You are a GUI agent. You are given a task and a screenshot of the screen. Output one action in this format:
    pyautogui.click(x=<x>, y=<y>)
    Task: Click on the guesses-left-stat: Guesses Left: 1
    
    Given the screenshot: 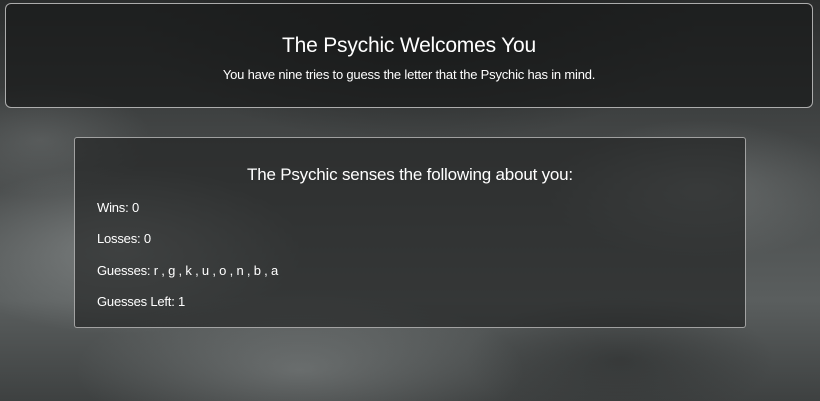 What is the action you would take?
    pyautogui.click(x=141, y=302)
    